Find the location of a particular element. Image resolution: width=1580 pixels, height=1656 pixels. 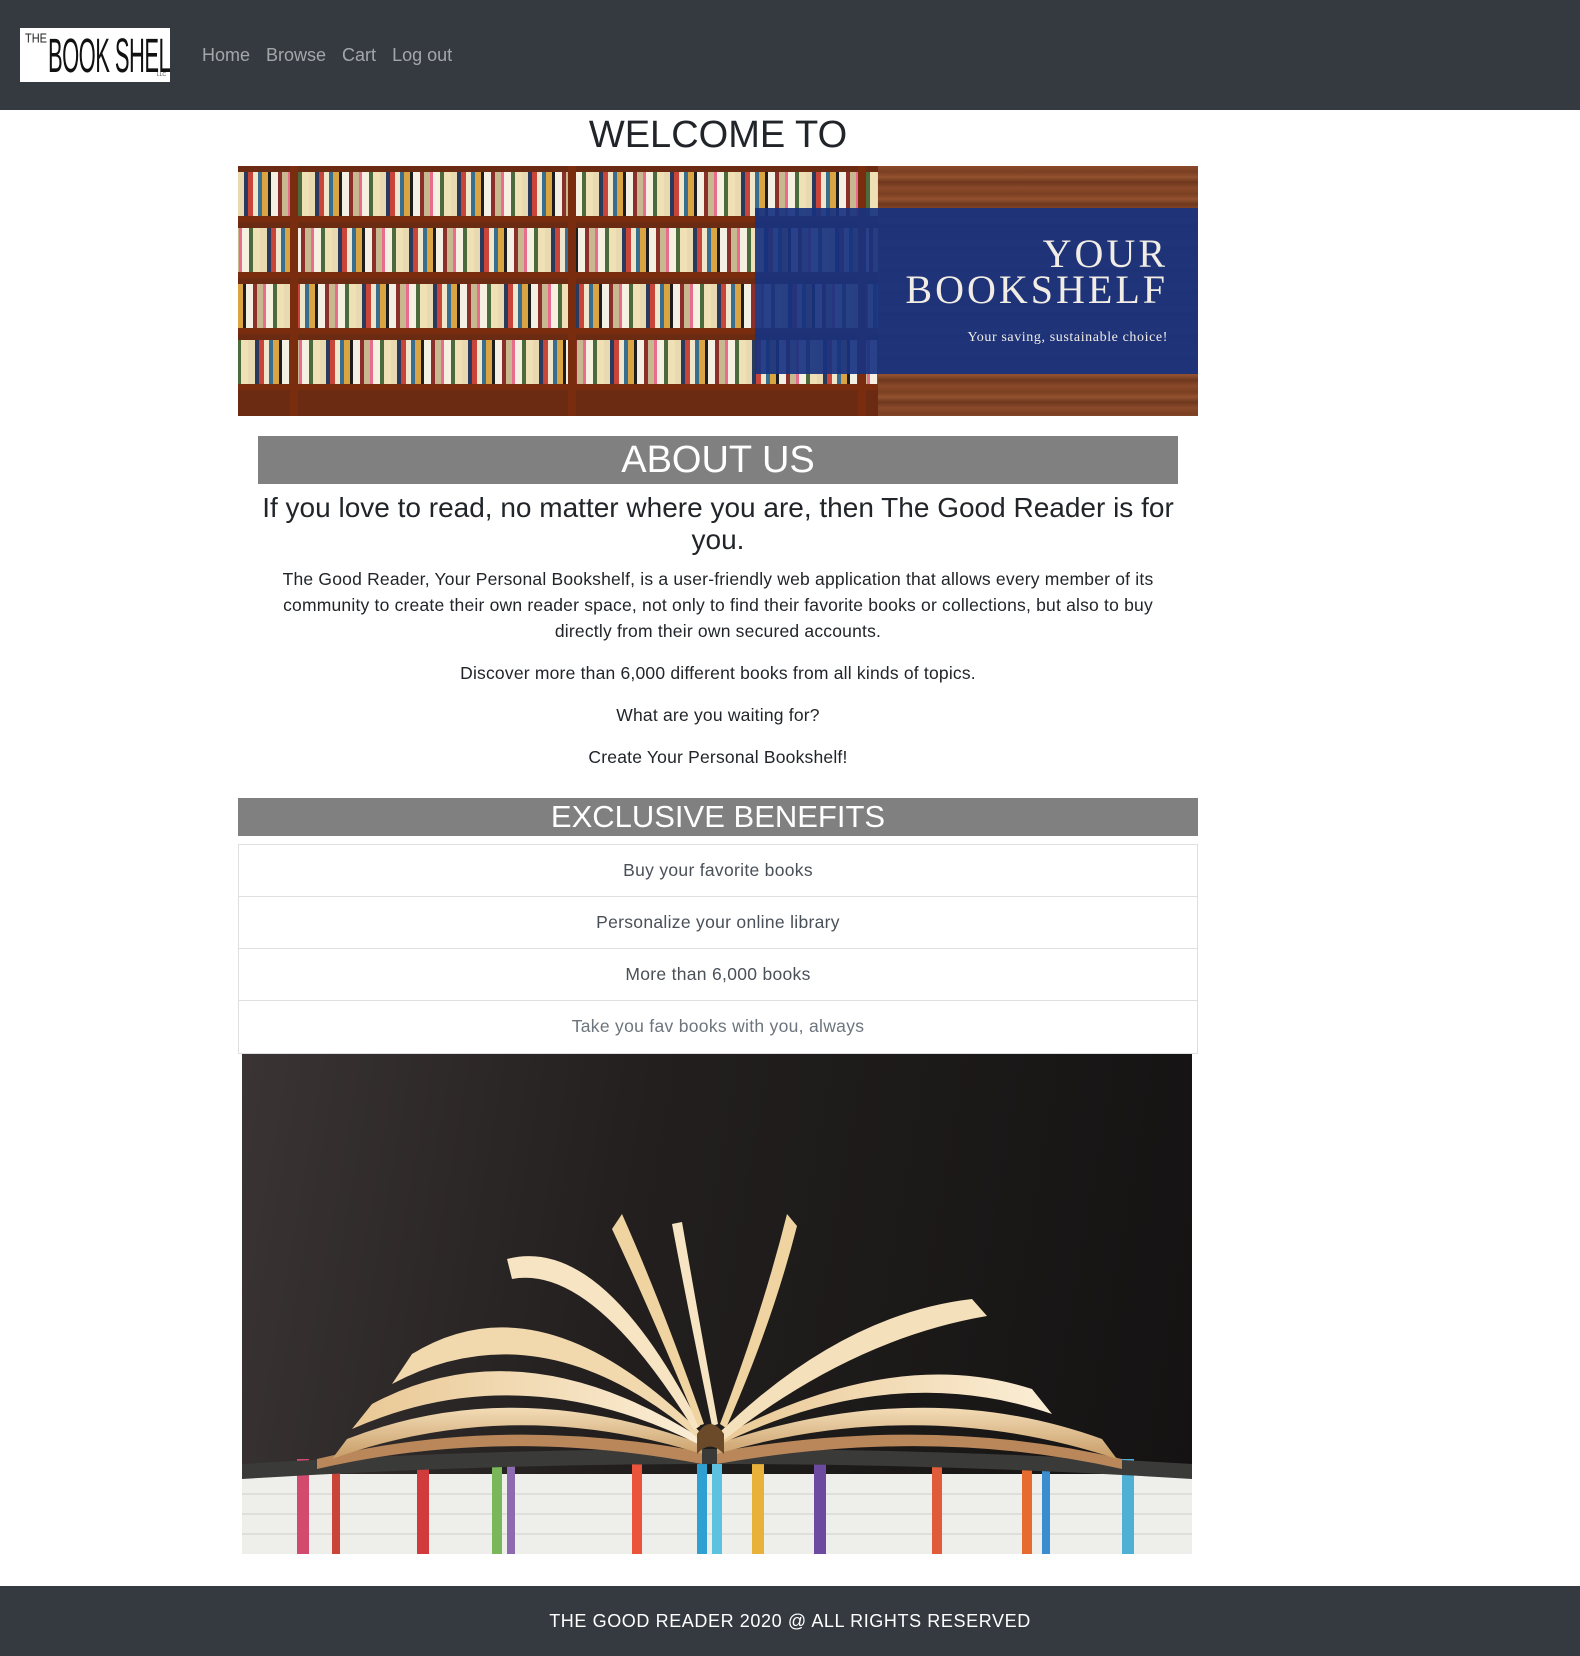

benefit-item: More than 6,000 books is located at coordinates (718, 975).